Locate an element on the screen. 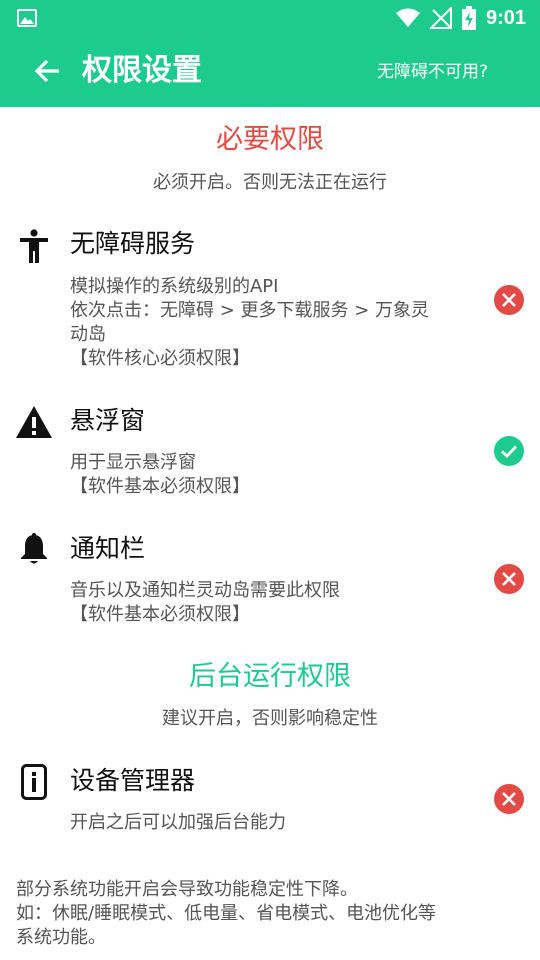  status-icons: 9:01 is located at coordinates (460, 18).